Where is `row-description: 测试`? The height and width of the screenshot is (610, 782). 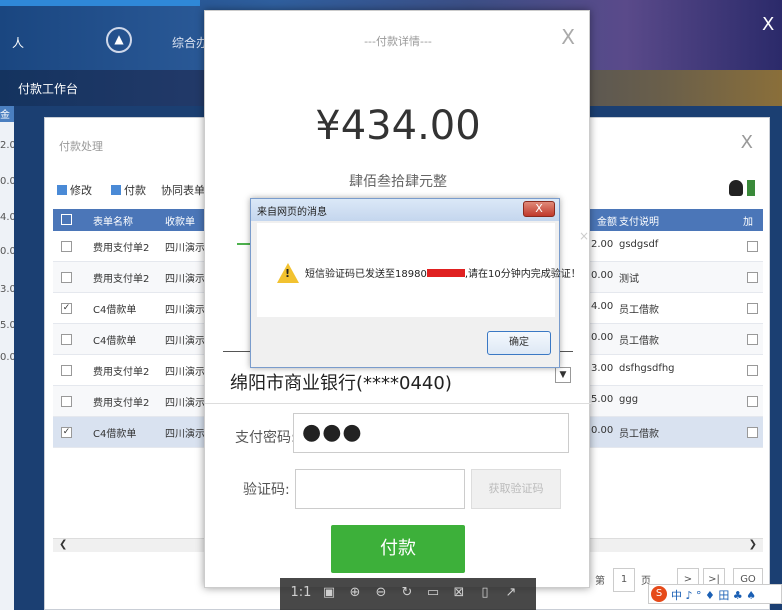 row-description: 测试 is located at coordinates (629, 279).